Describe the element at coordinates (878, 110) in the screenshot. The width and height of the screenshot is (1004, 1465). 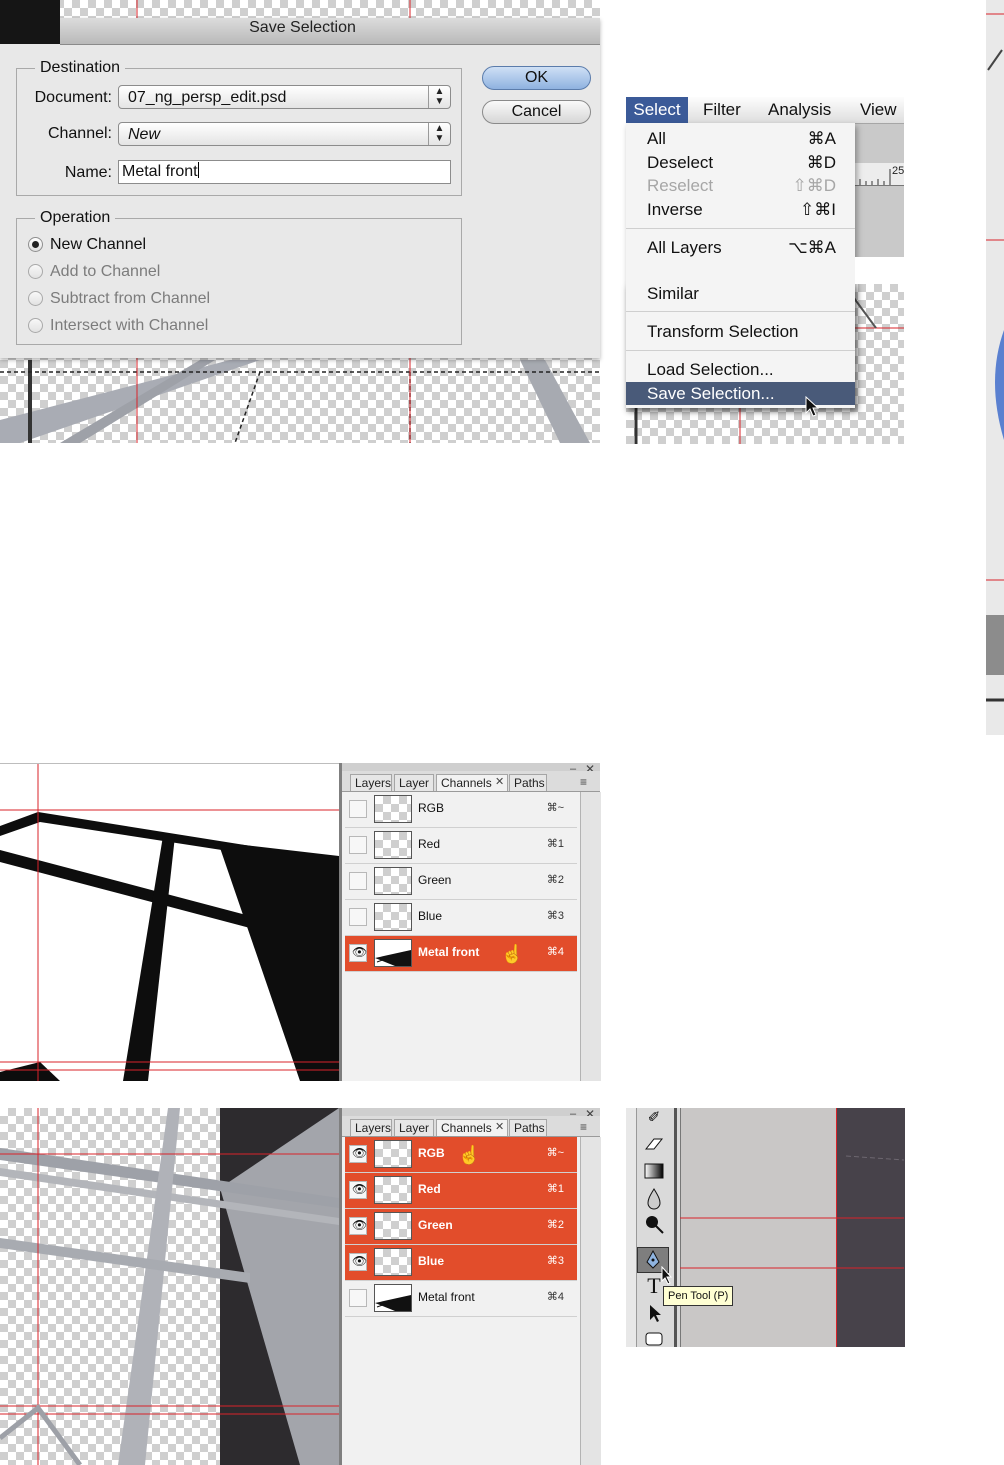
I see `menu-view: View` at that location.